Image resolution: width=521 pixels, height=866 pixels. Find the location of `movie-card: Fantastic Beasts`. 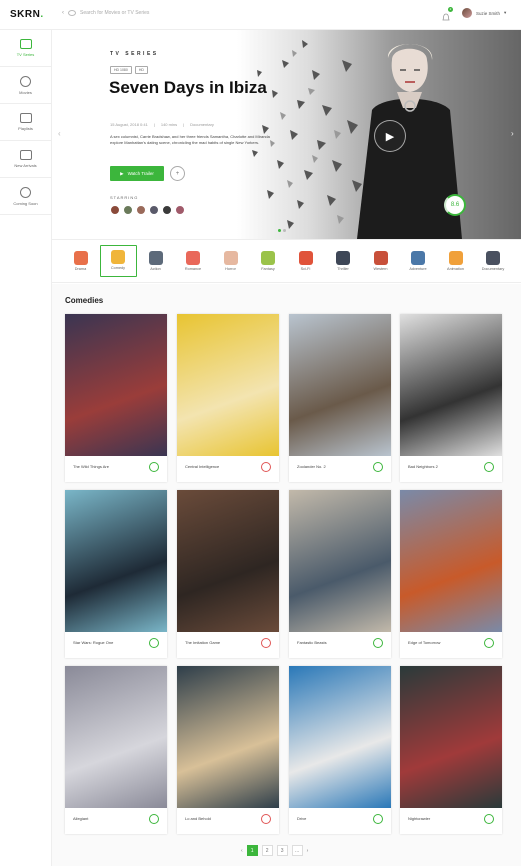

movie-card: Fantastic Beasts is located at coordinates (340, 574).